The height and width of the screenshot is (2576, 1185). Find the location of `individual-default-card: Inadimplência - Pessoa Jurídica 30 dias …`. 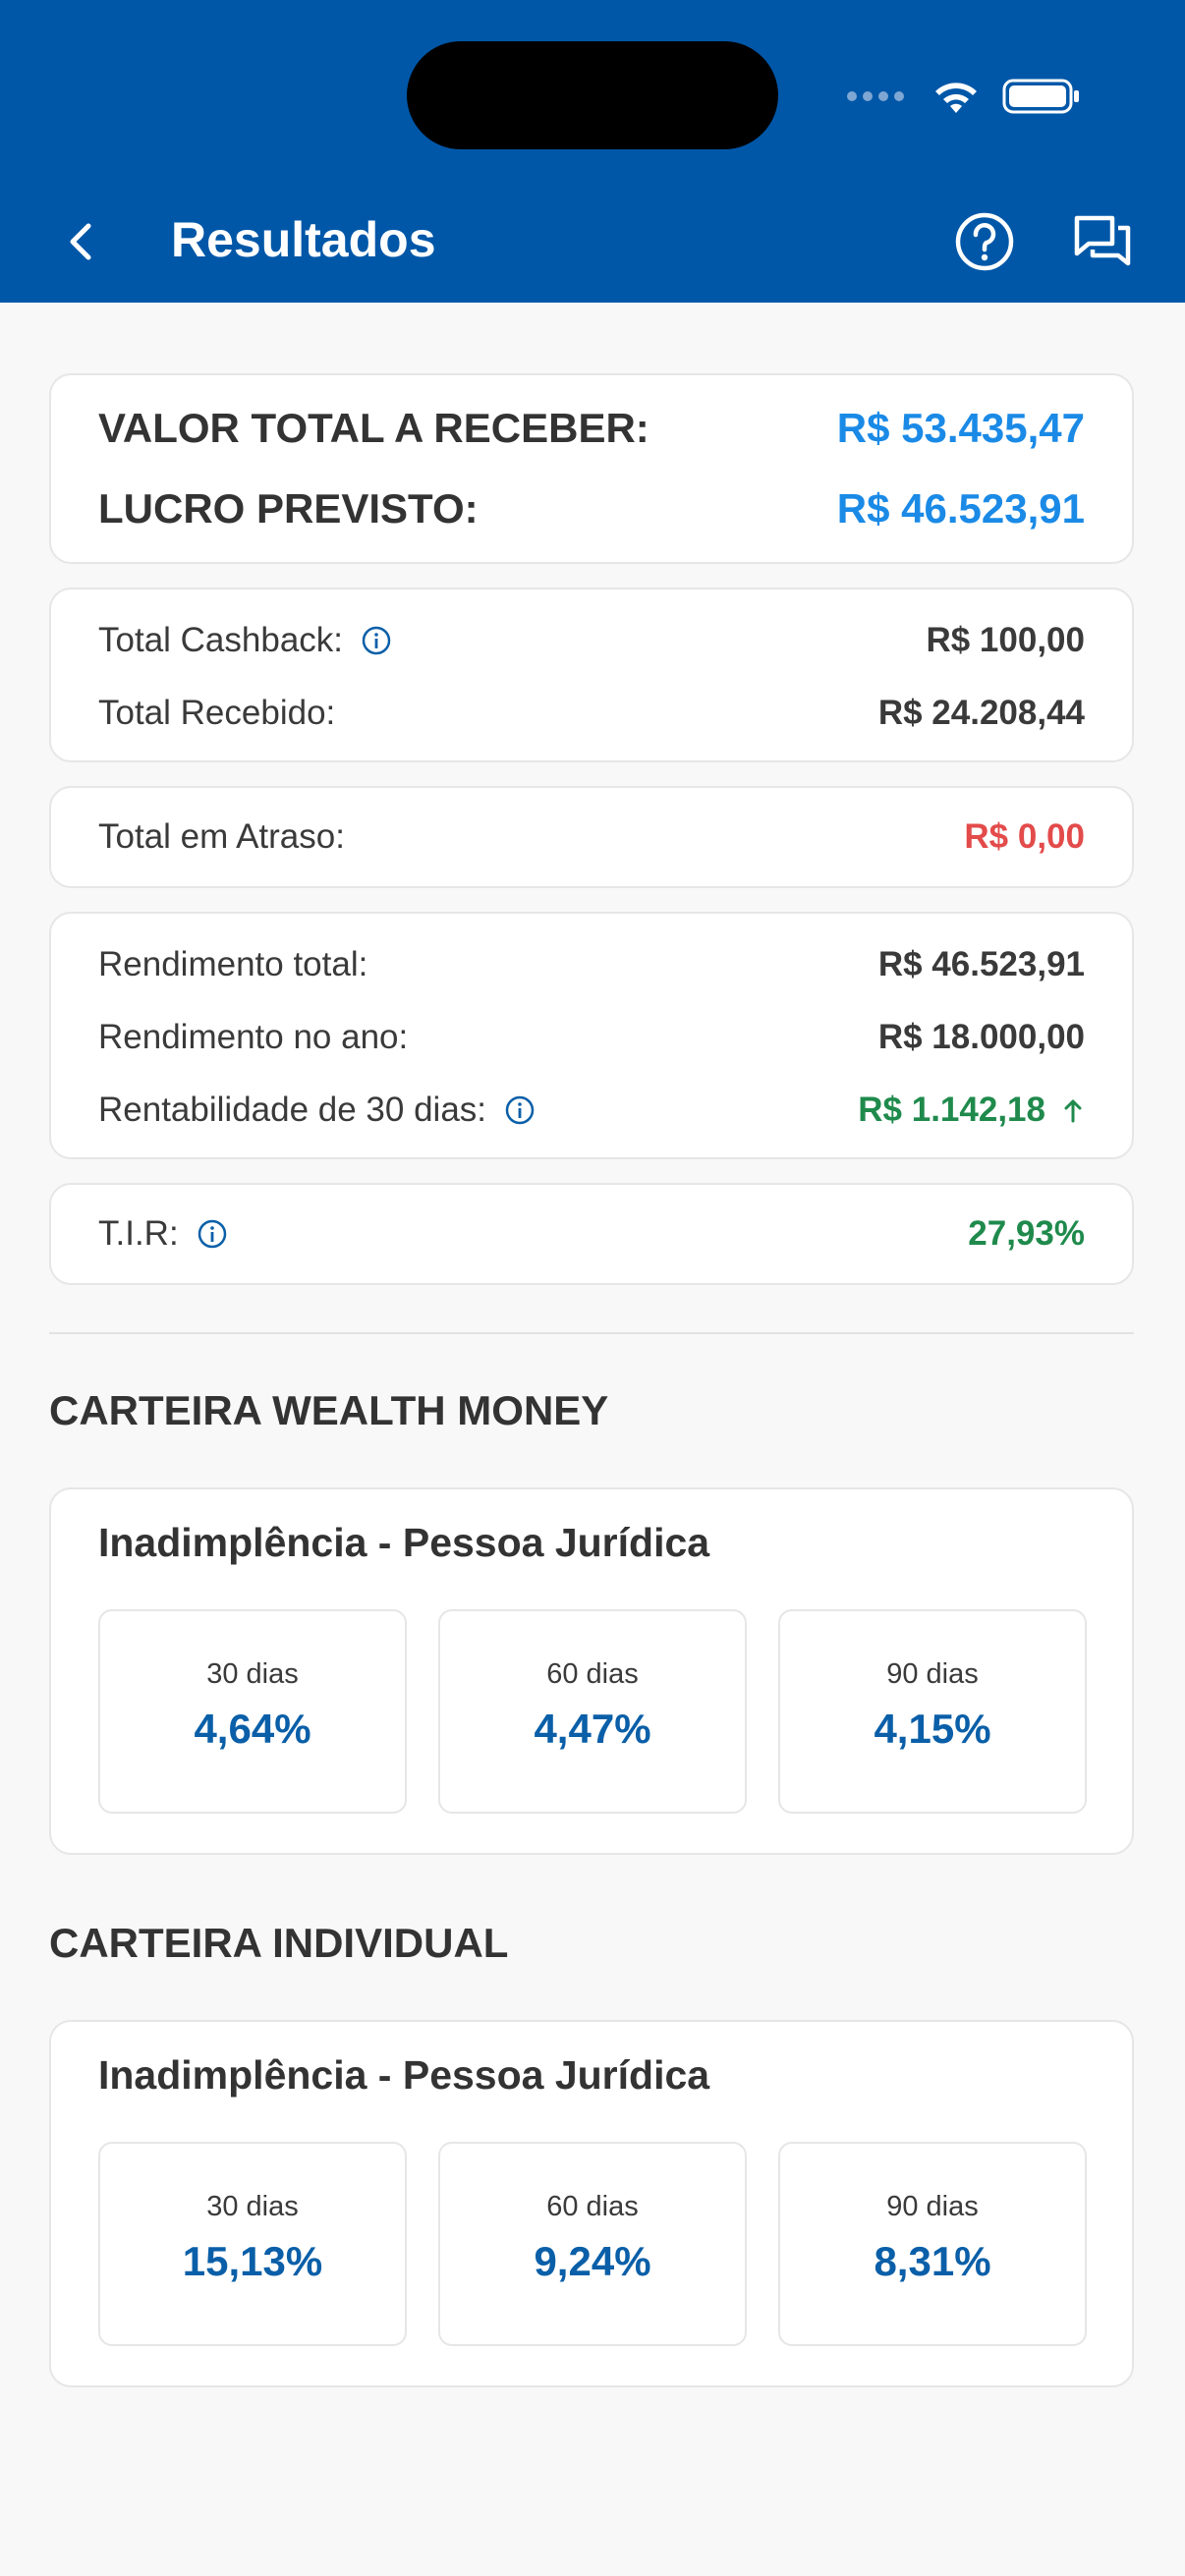

individual-default-card: Inadimplência - Pessoa Jurídica 30 dias … is located at coordinates (592, 2203).